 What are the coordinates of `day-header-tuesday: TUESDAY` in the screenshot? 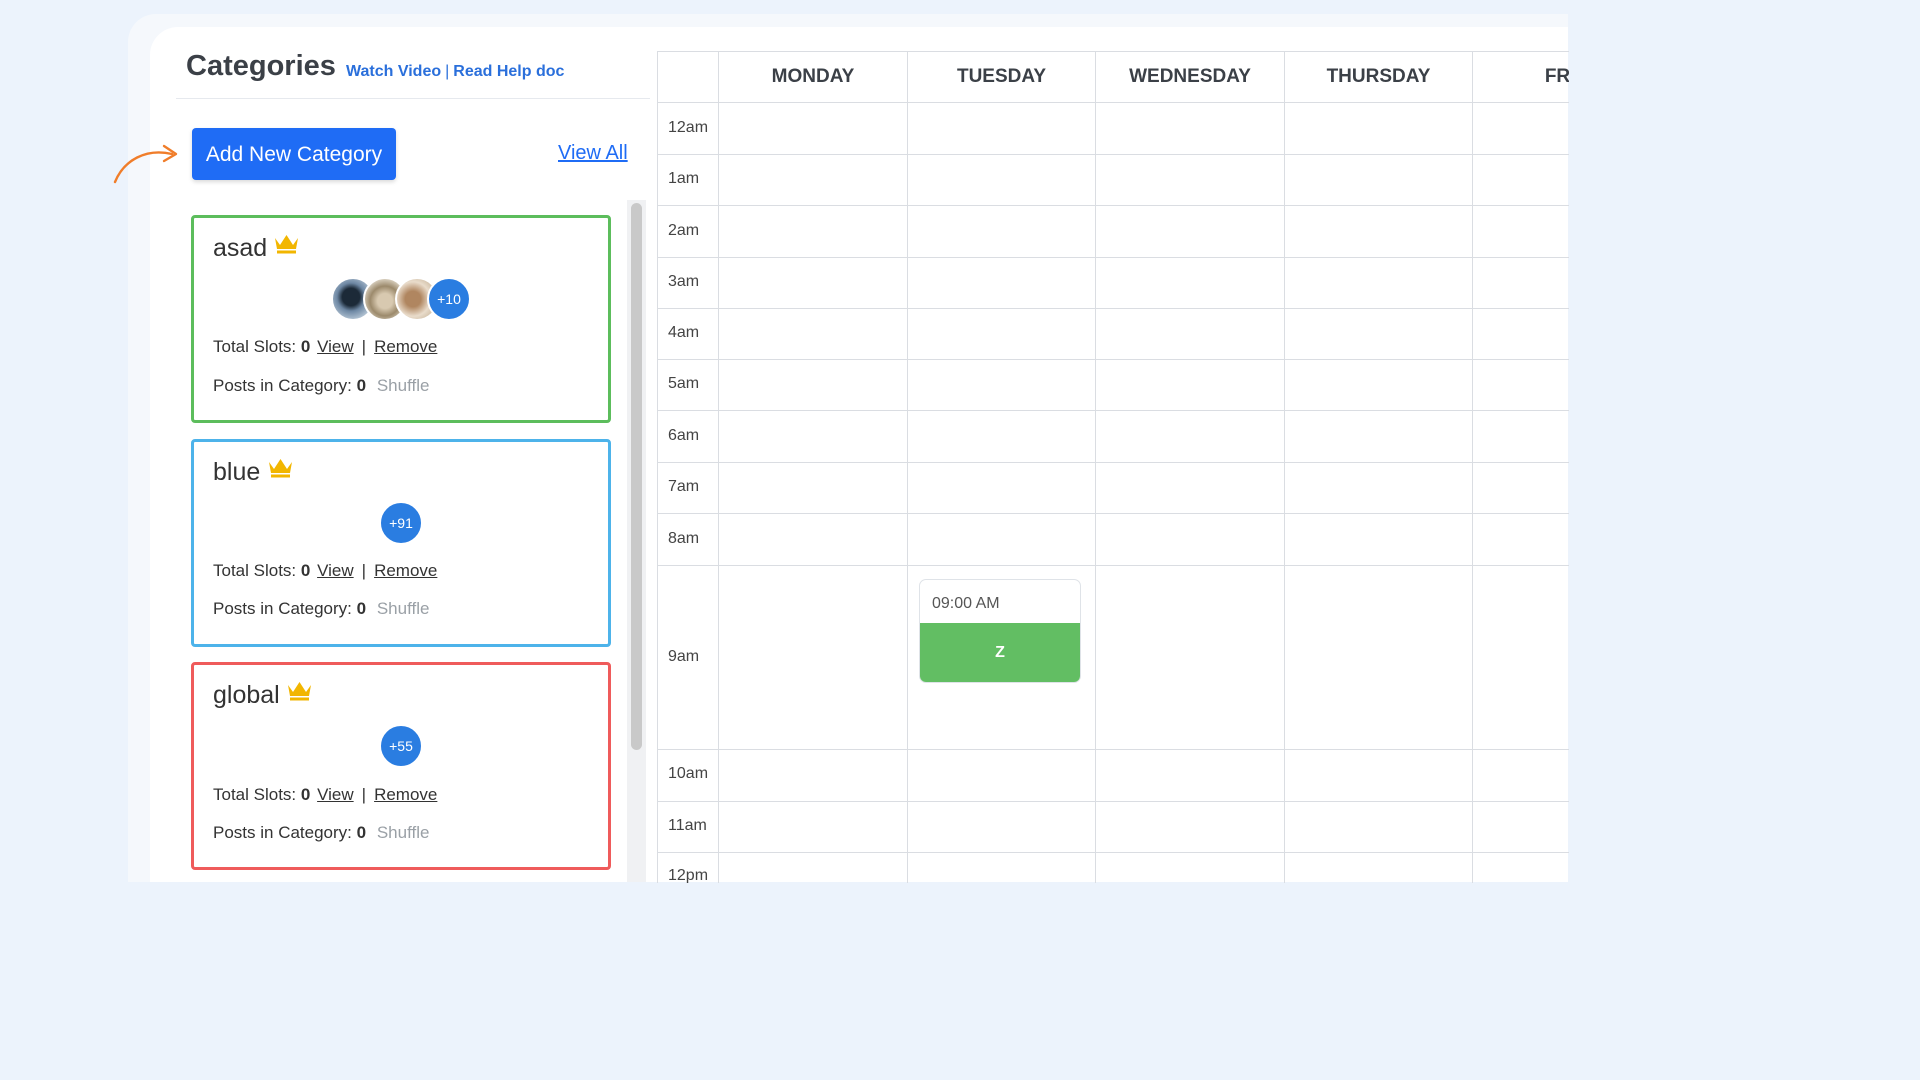 It's located at (1001, 76).